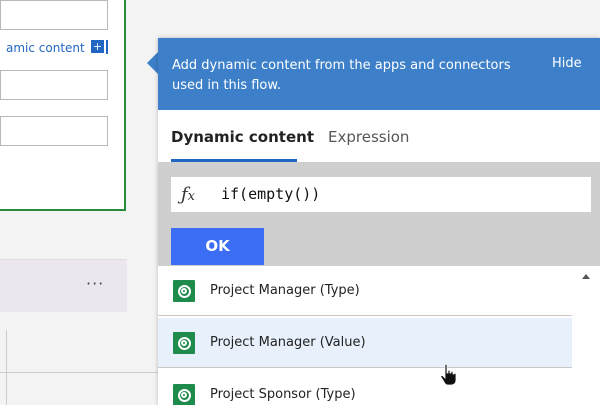 The width and height of the screenshot is (600, 405). What do you see at coordinates (271, 194) in the screenshot?
I see `expression-value: if(empty())` at bounding box center [271, 194].